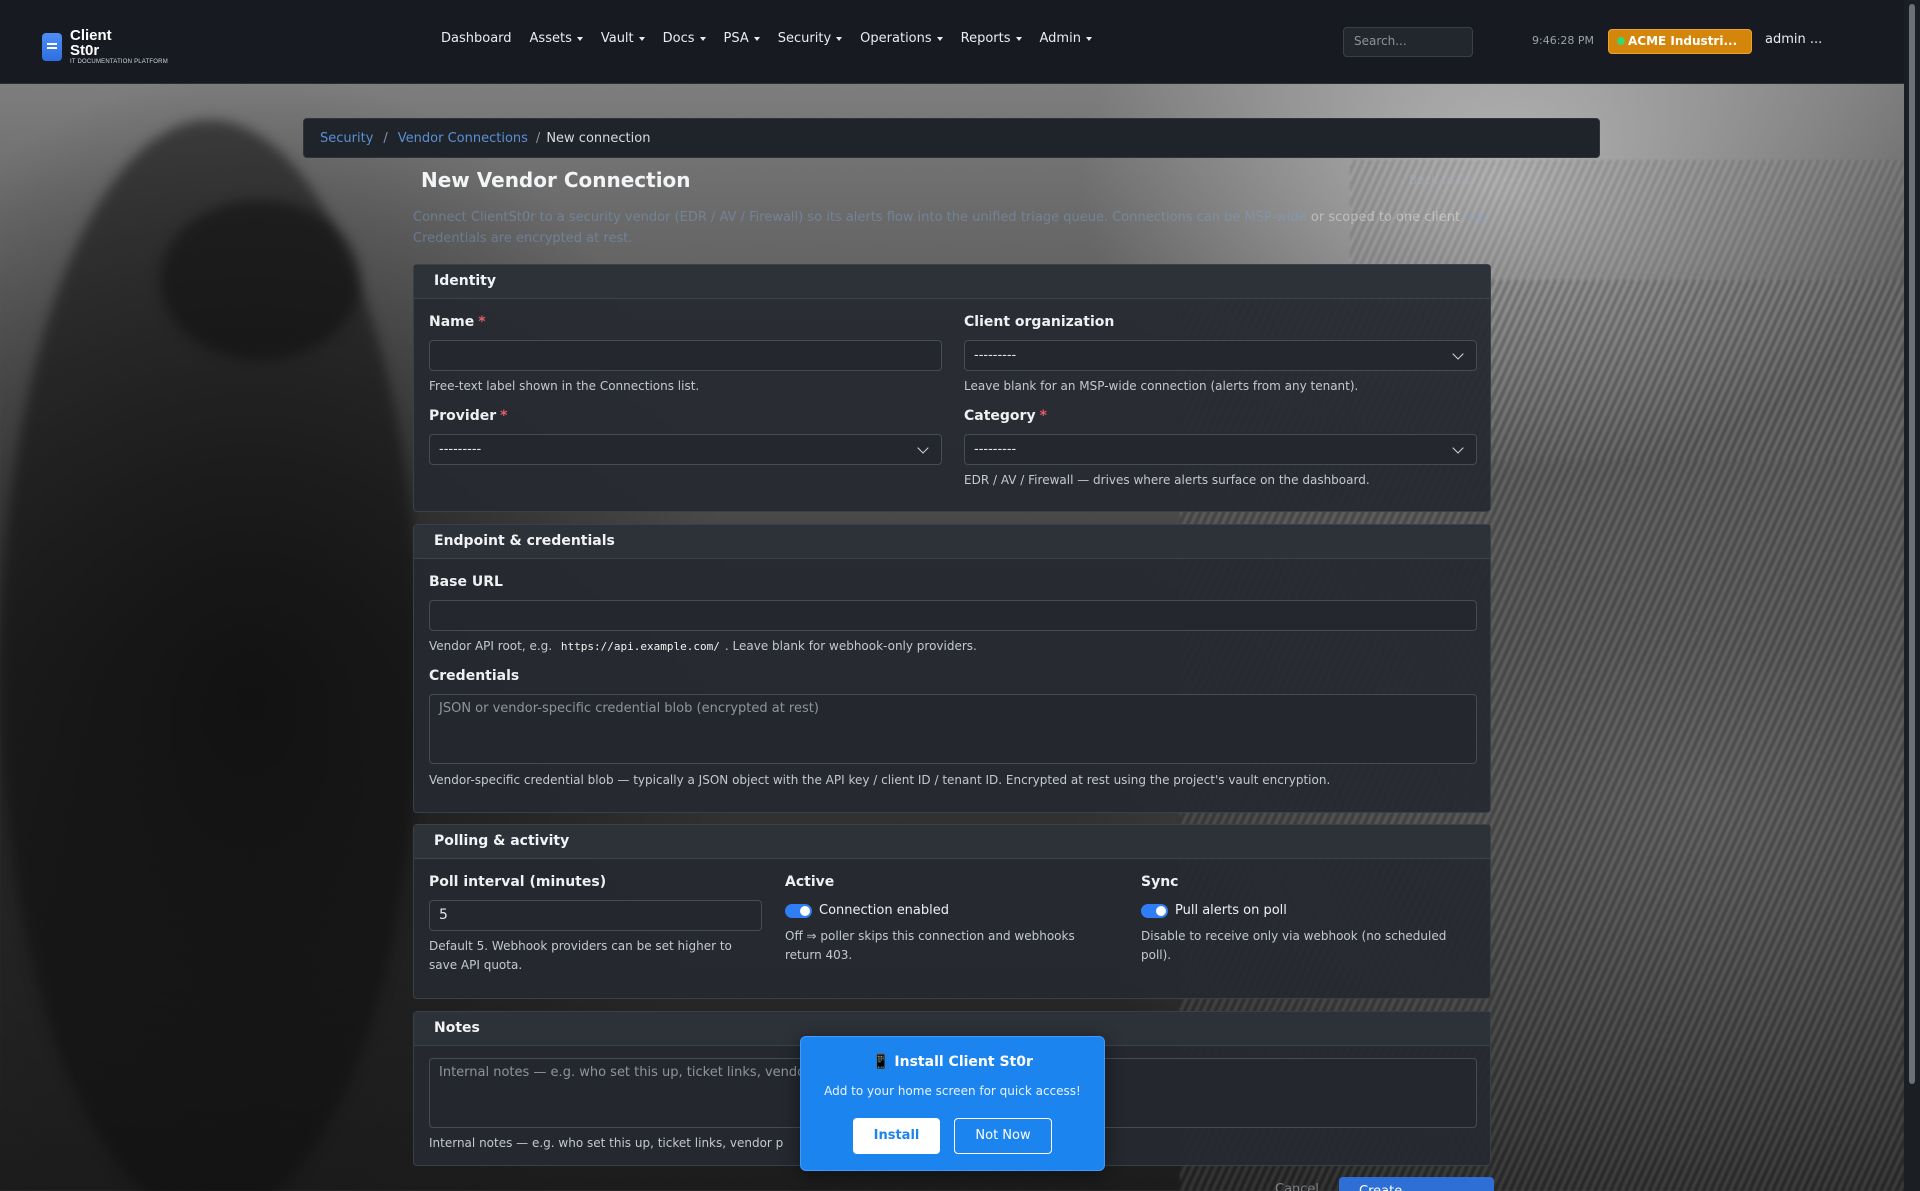 The height and width of the screenshot is (1191, 1920). Describe the element at coordinates (884, 910) in the screenshot. I see `active-toggle-label: Connection enabled` at that location.